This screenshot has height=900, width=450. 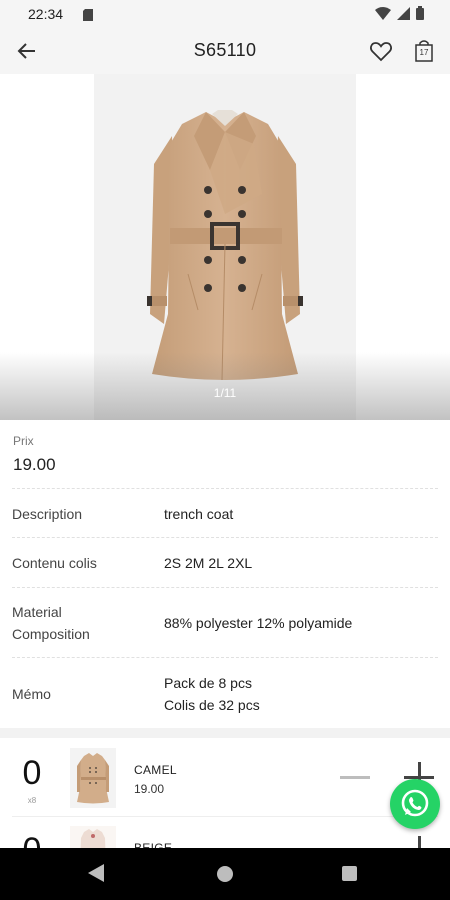 I want to click on cart-count-badge: 17, so click(x=424, y=52).